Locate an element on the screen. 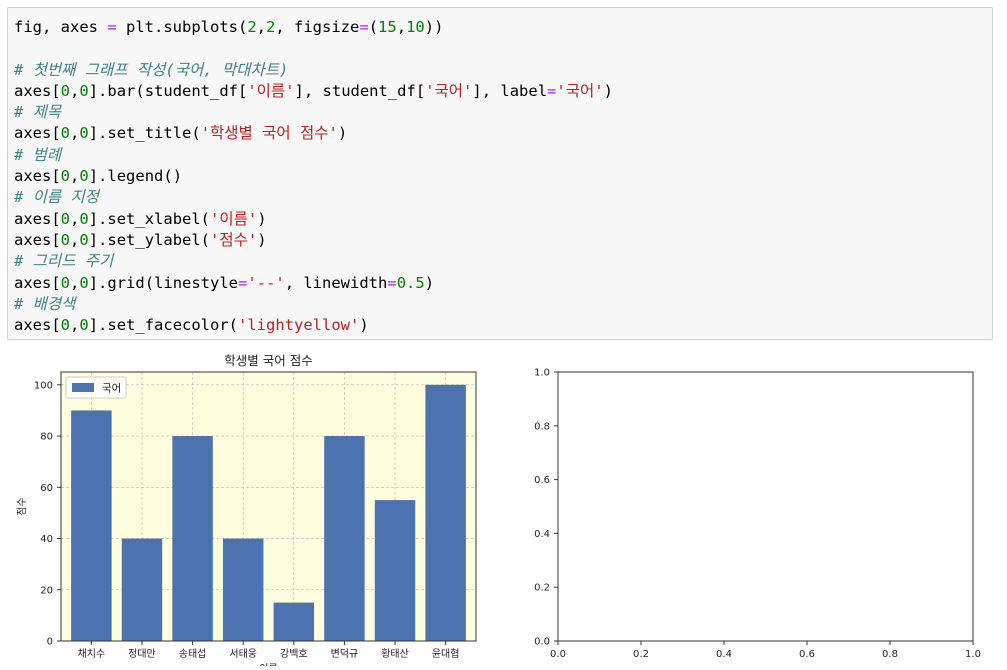  code-token: ].grid(linestyle is located at coordinates (163, 282).